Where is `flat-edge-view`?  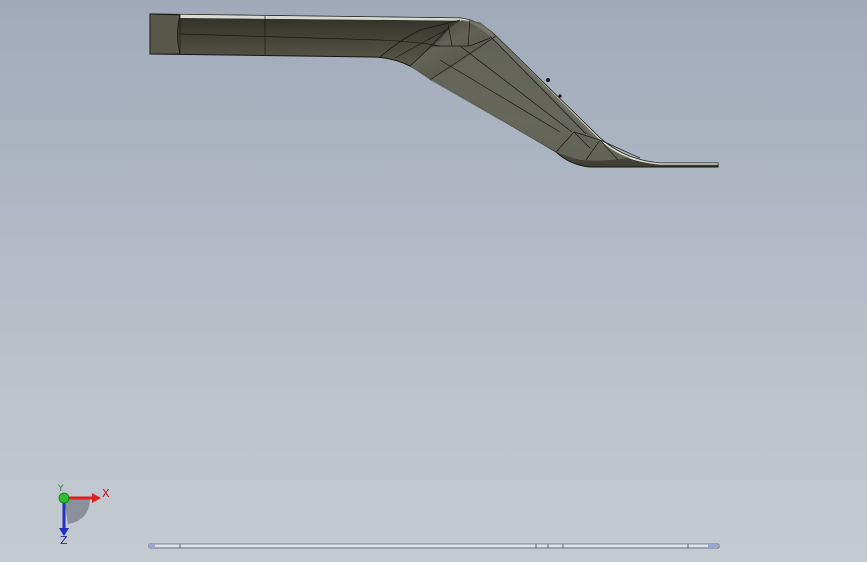 flat-edge-view is located at coordinates (434, 546).